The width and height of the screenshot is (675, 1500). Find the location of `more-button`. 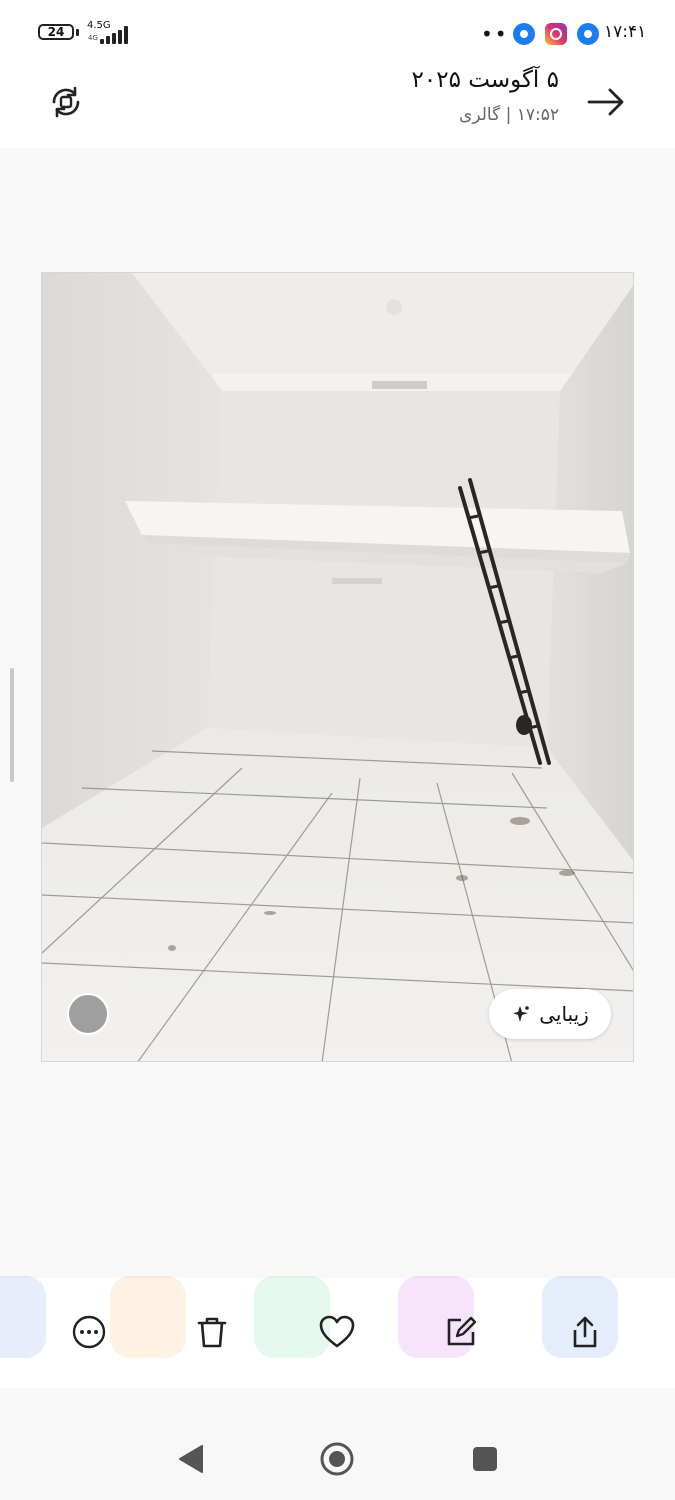

more-button is located at coordinates (89, 1332).